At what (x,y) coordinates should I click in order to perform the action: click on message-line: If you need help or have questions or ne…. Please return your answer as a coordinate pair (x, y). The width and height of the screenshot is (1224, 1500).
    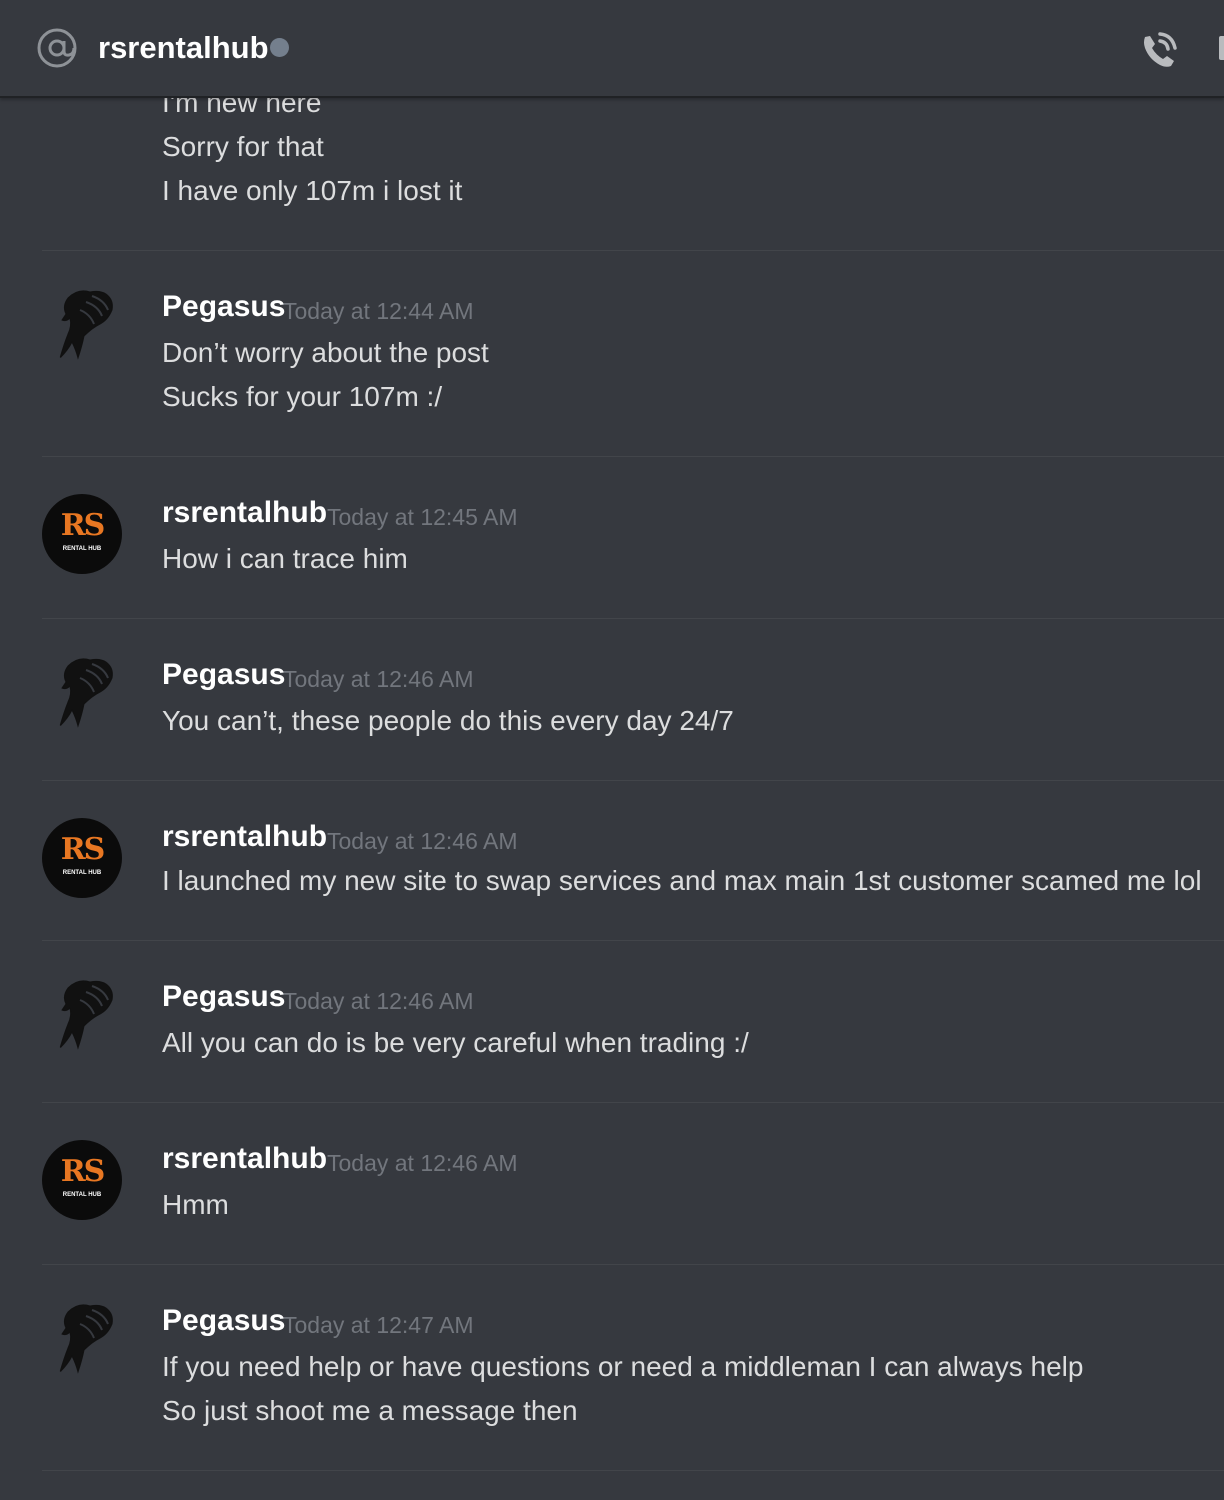
    Looking at the image, I should click on (623, 1366).